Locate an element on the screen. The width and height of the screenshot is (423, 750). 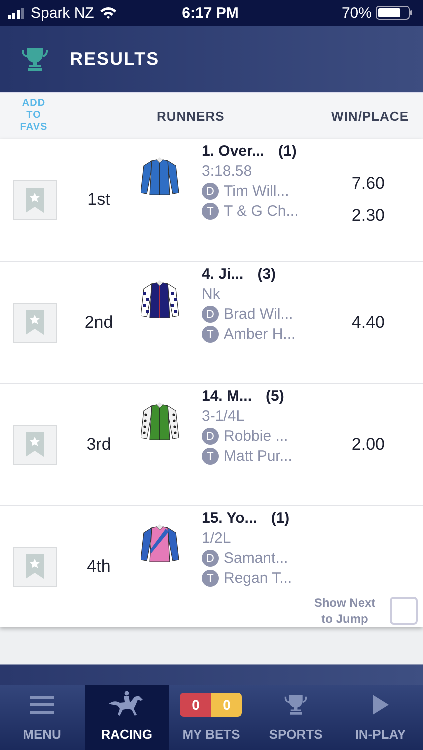
nav-tab: RACING is located at coordinates (127, 717).